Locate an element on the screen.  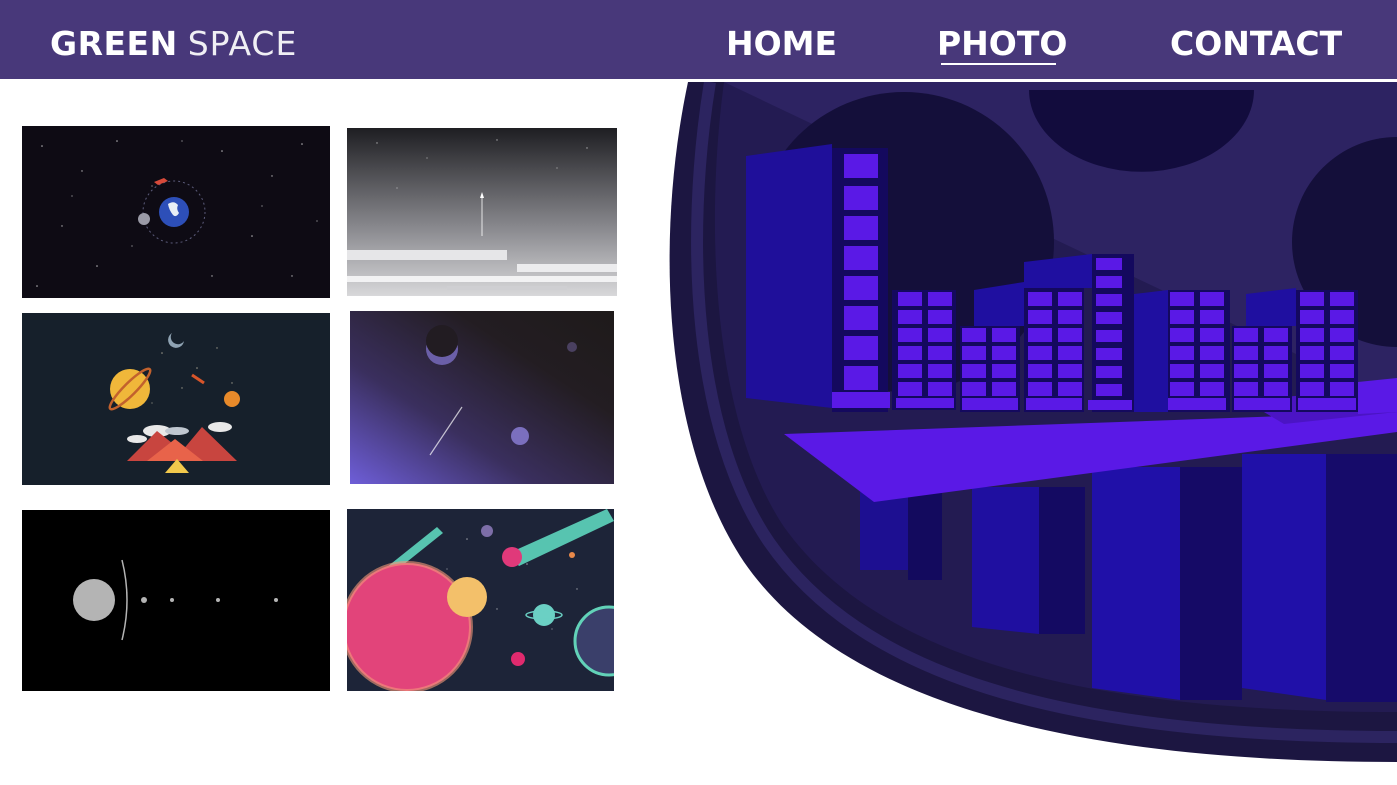
brand-logo-light: SPACE is located at coordinates (242, 43).